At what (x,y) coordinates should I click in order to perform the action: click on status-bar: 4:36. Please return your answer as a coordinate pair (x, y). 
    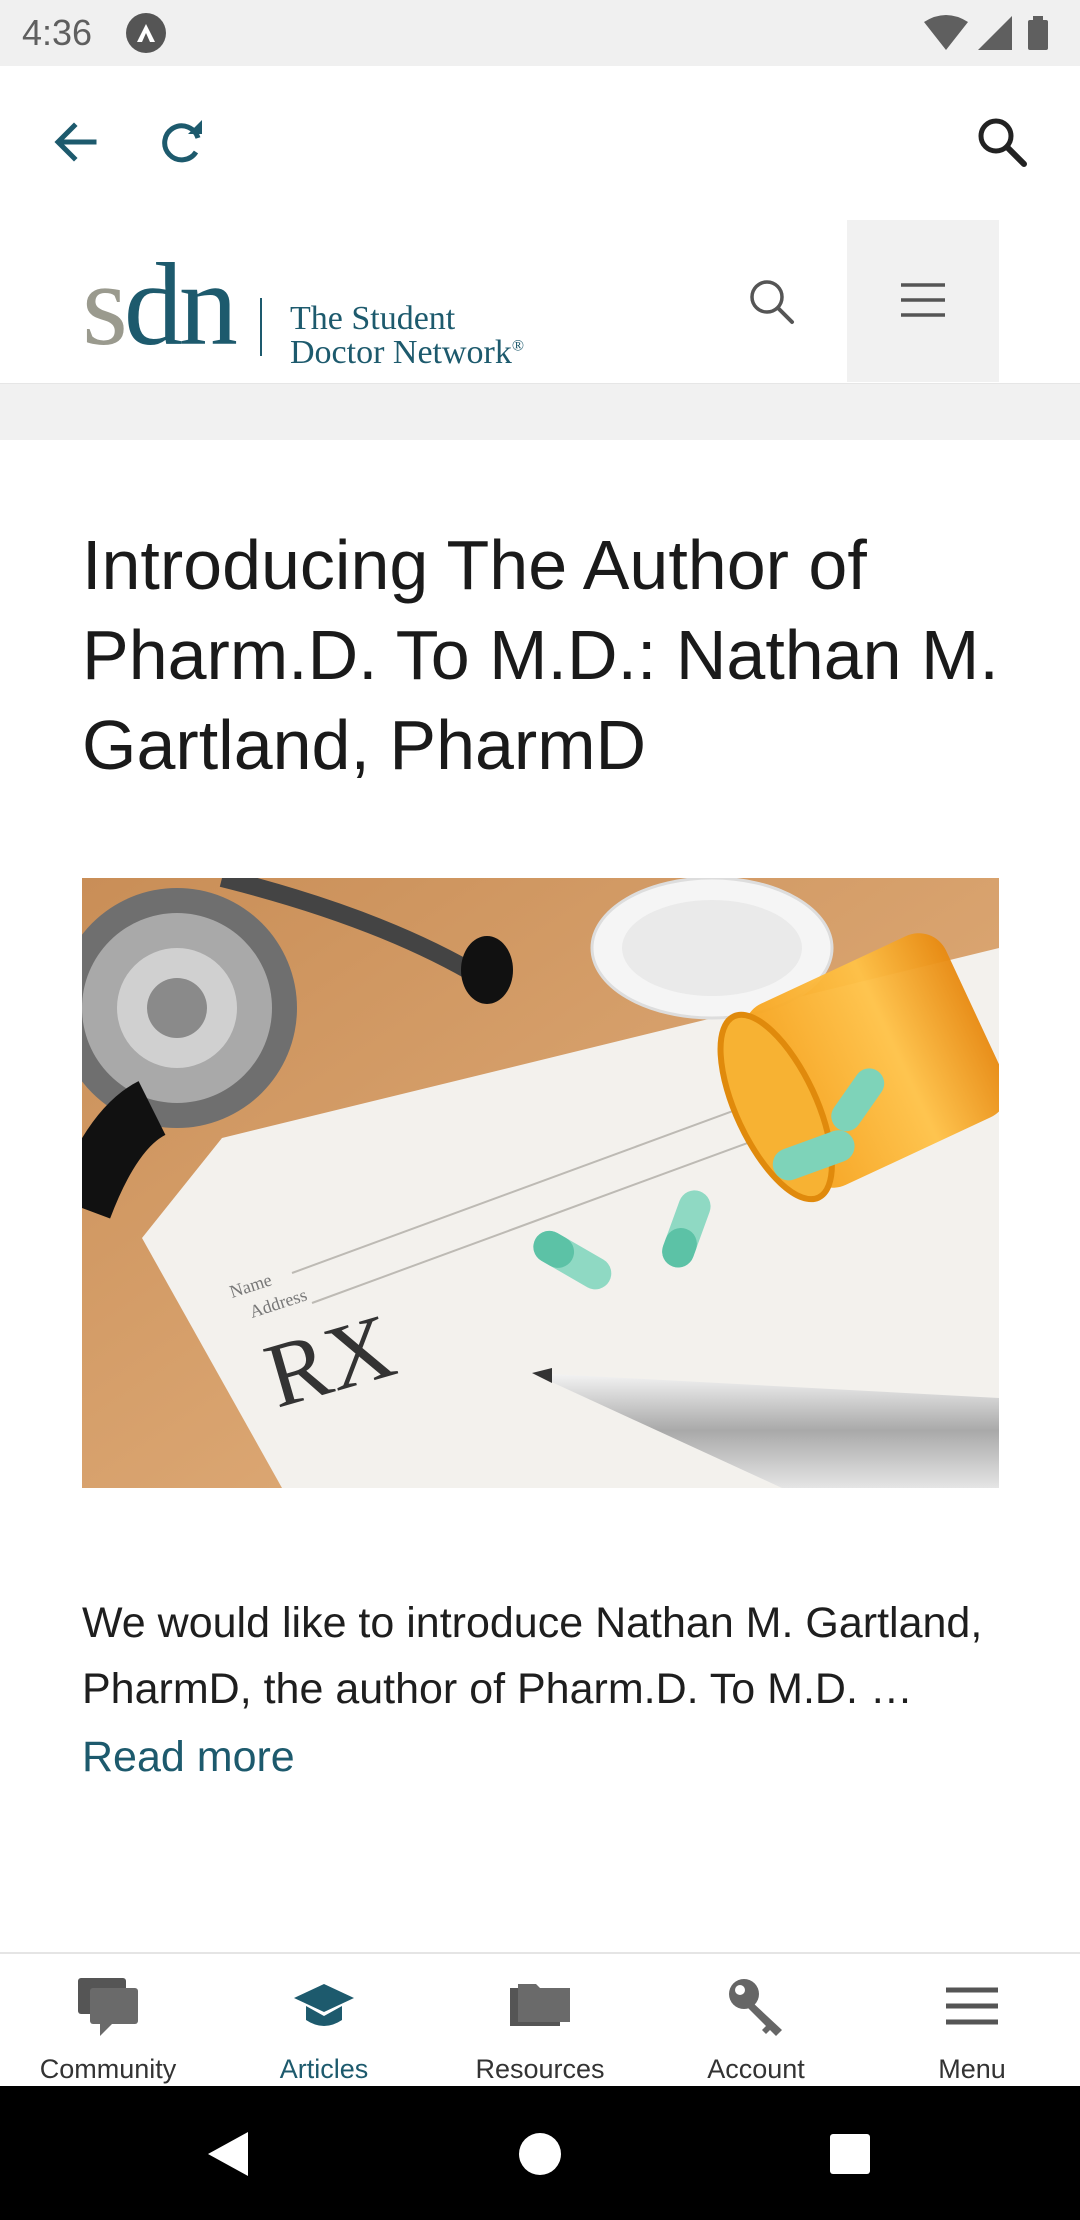
    Looking at the image, I should click on (540, 33).